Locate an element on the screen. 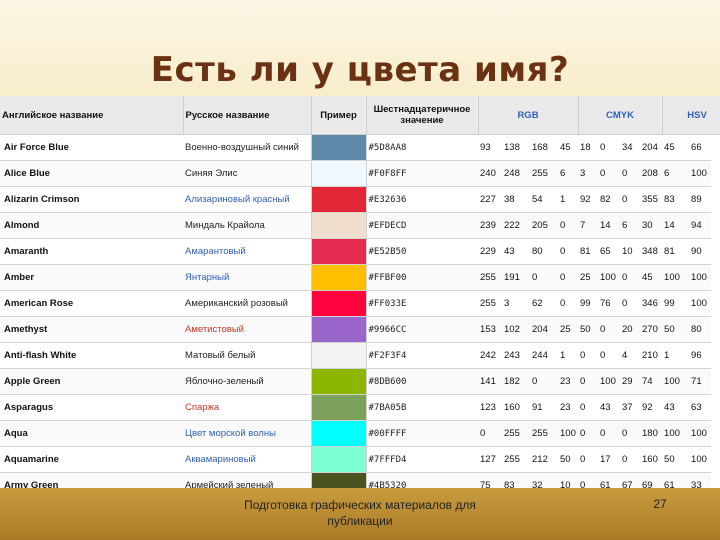  rgb-value-cell: 222 is located at coordinates (516, 225).